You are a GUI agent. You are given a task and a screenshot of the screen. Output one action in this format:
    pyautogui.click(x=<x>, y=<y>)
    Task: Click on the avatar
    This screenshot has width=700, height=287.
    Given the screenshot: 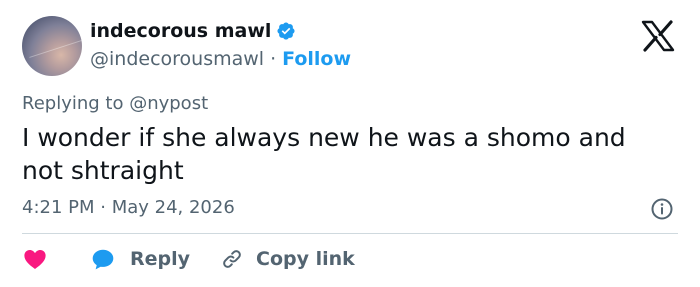 What is the action you would take?
    pyautogui.click(x=52, y=46)
    